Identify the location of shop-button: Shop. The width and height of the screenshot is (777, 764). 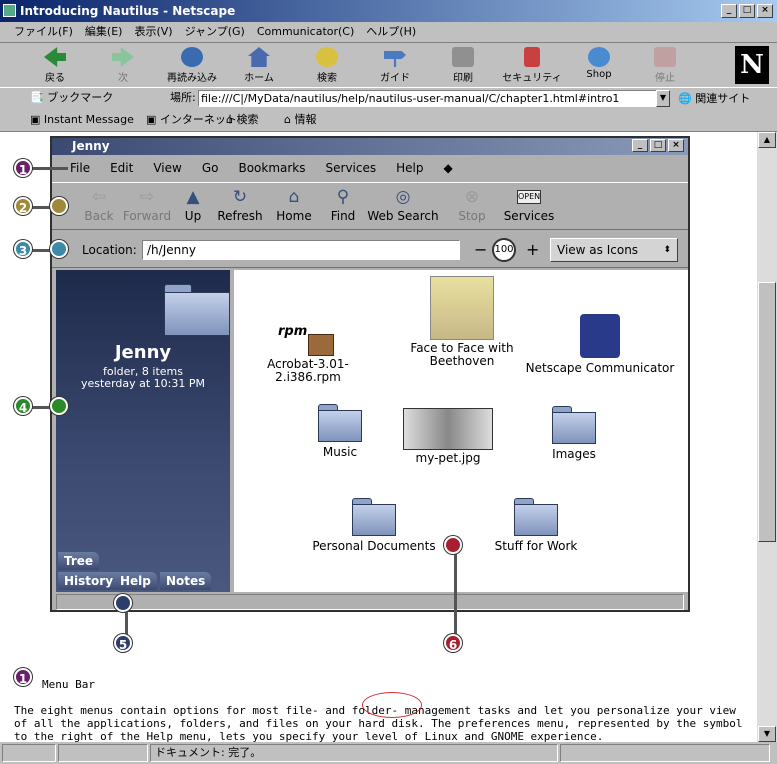
(599, 66).